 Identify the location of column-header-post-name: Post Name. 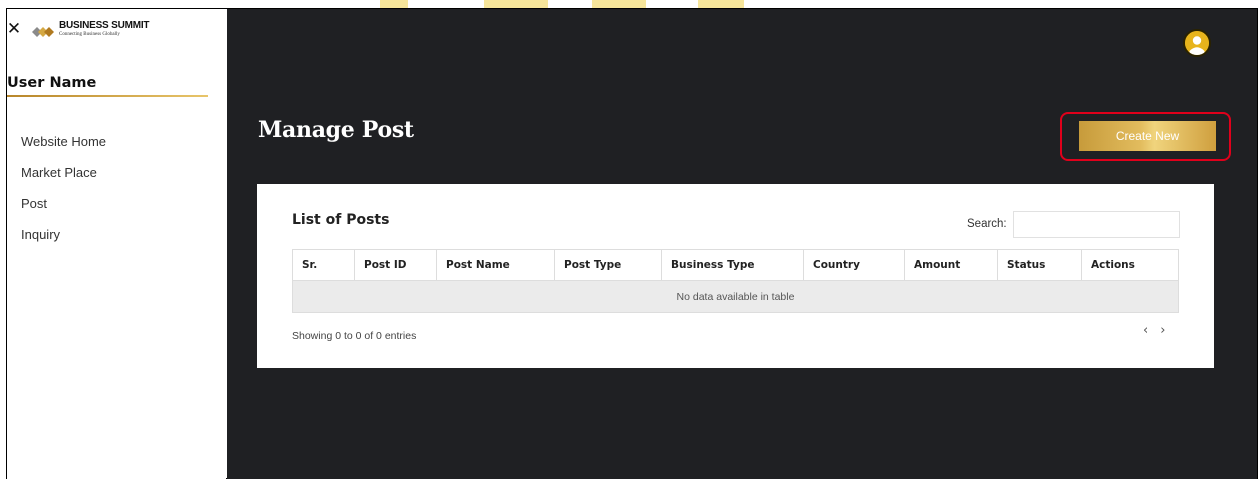
(495, 265).